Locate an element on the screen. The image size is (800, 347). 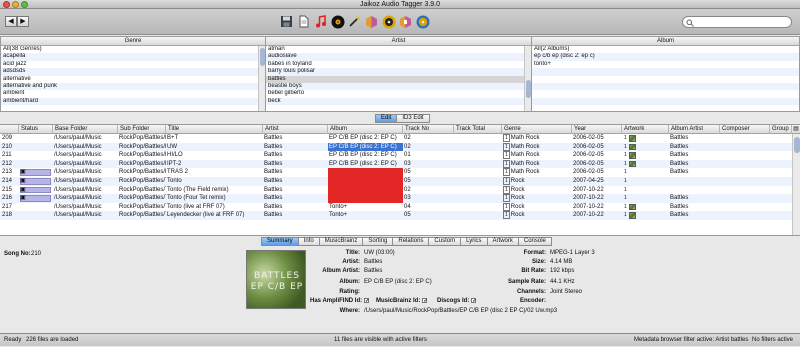
genre-item: adsdsds is located at coordinates (133, 72).